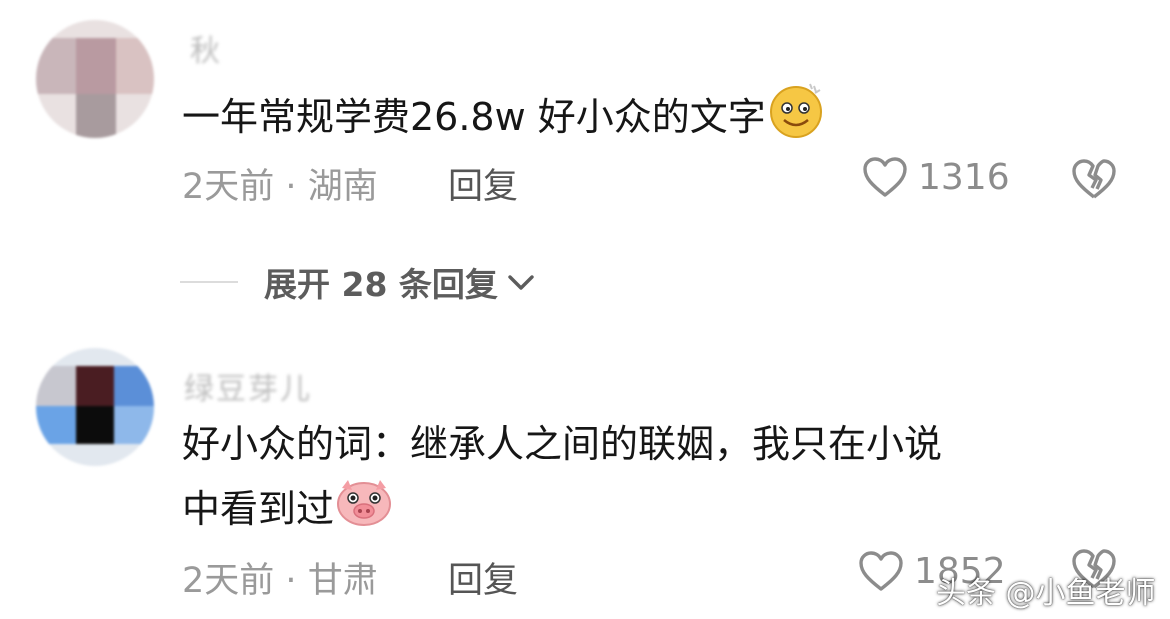  I want to click on comment-location: 湖南, so click(342, 187).